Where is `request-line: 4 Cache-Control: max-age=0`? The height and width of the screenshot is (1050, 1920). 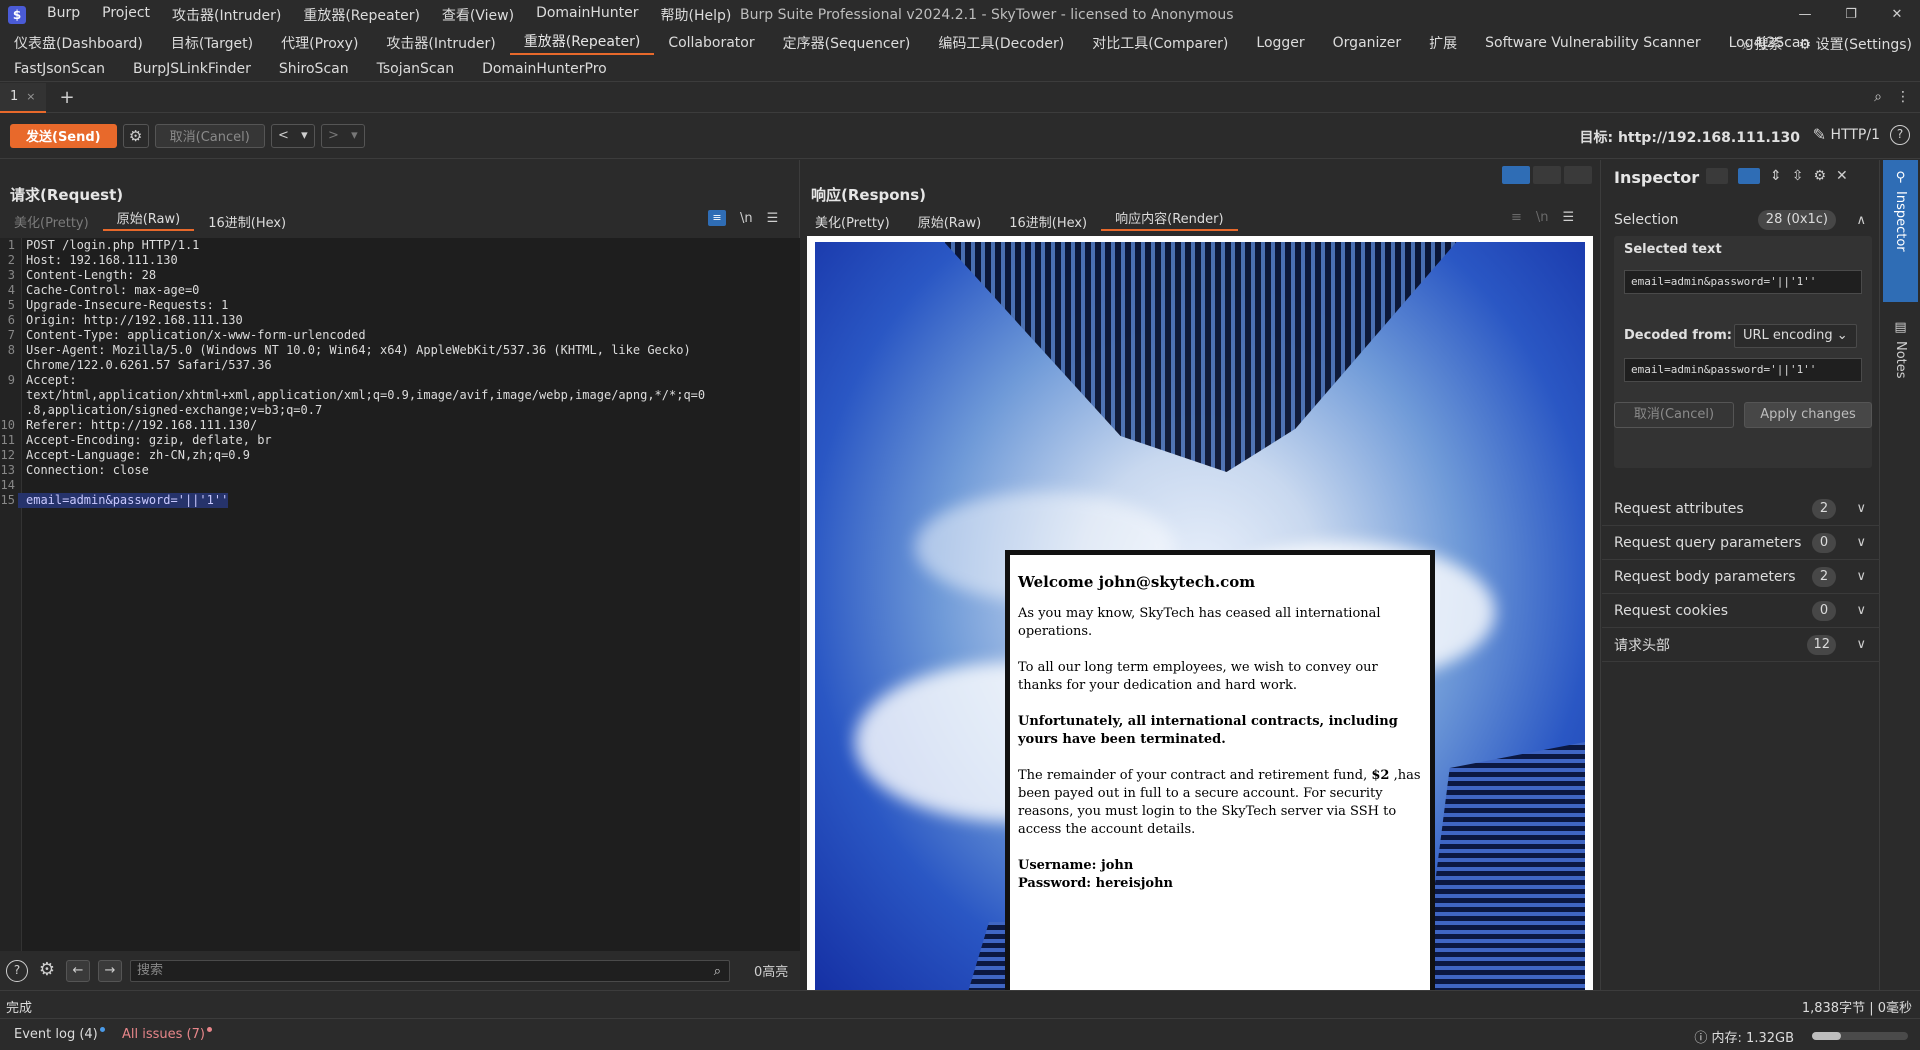
request-line: 4 Cache-Control: max-age=0 is located at coordinates (400, 290).